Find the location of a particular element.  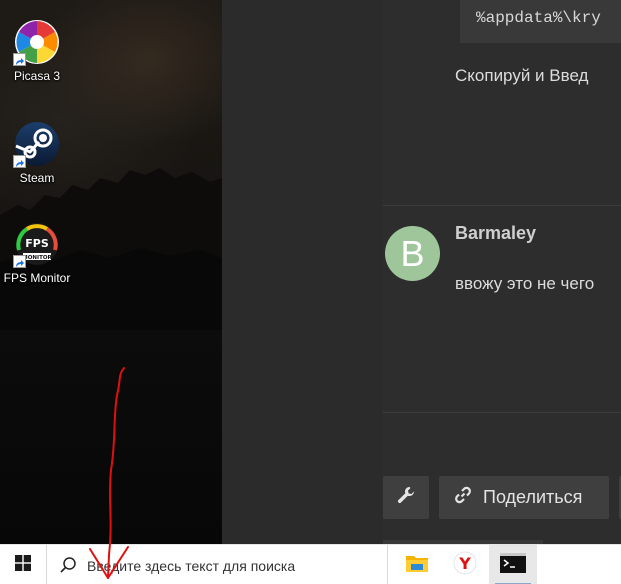

yandex-browser-icon: Y is located at coordinates (465, 565).